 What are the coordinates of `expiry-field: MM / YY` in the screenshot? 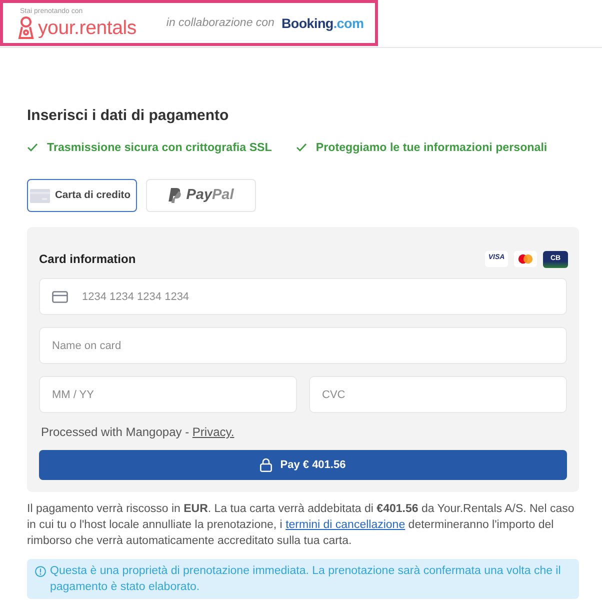 It's located at (168, 394).